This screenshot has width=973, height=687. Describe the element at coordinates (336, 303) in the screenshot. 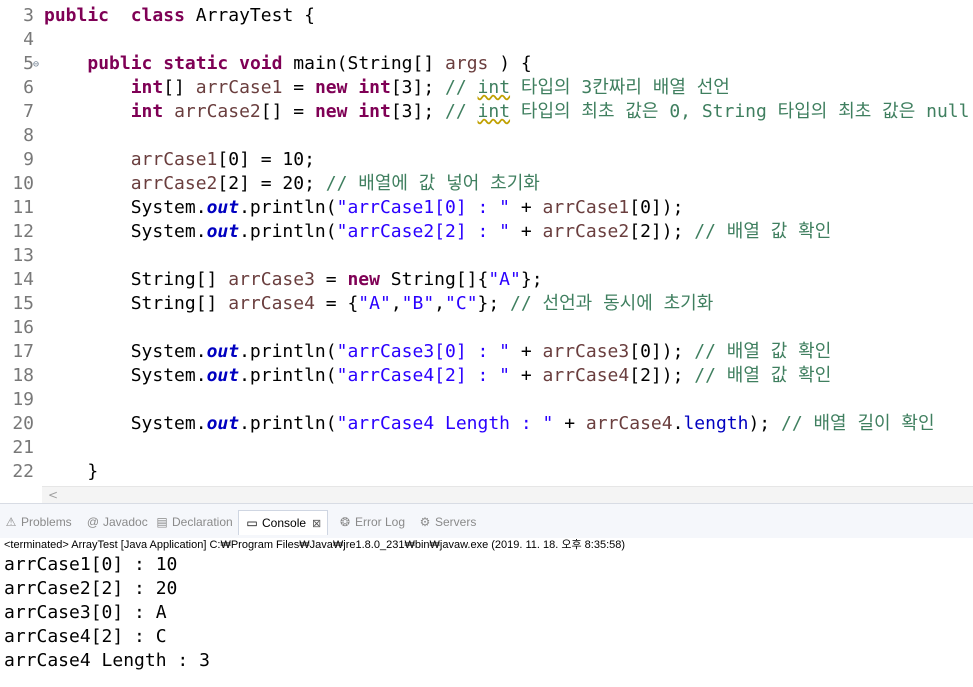

I see `code-token: = {` at that location.